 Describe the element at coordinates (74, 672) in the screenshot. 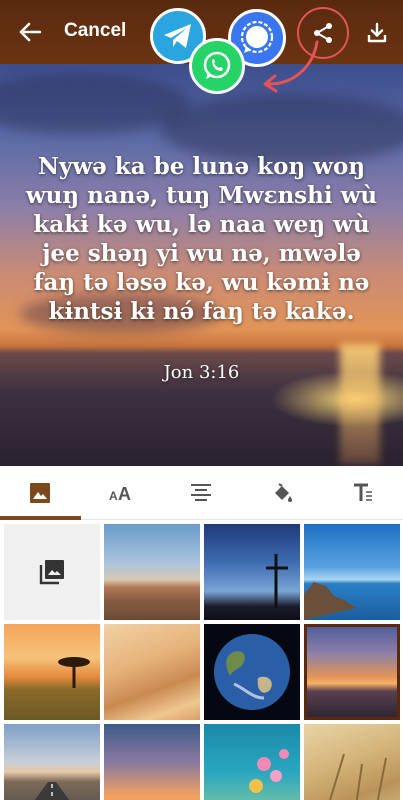

I see `tree-shape` at that location.